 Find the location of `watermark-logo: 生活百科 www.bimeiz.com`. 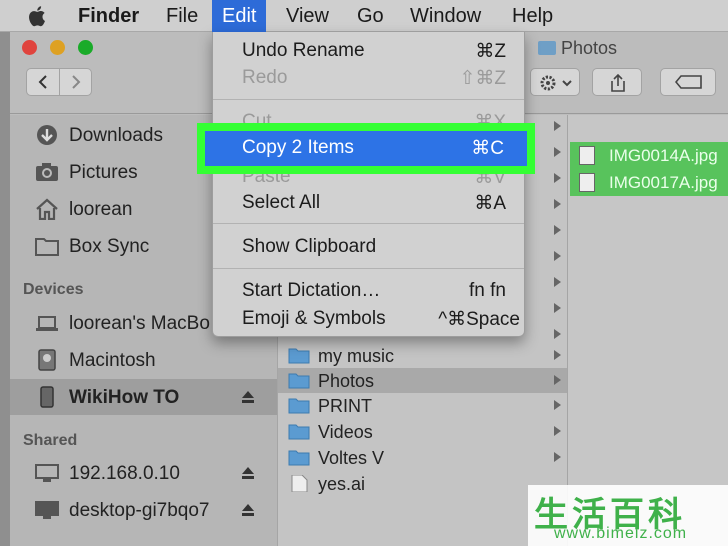

watermark-logo: 生活百科 www.bimeiz.com is located at coordinates (628, 515).